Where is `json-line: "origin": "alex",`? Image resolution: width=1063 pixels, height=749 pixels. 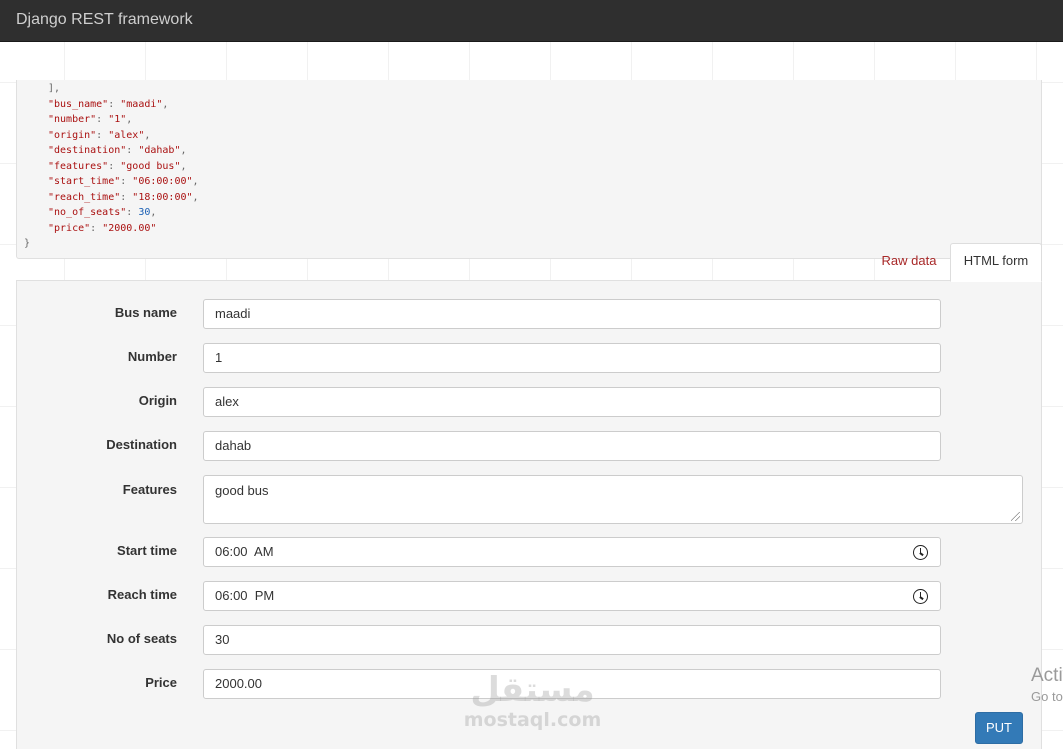 json-line: "origin": "alex", is located at coordinates (99, 135).